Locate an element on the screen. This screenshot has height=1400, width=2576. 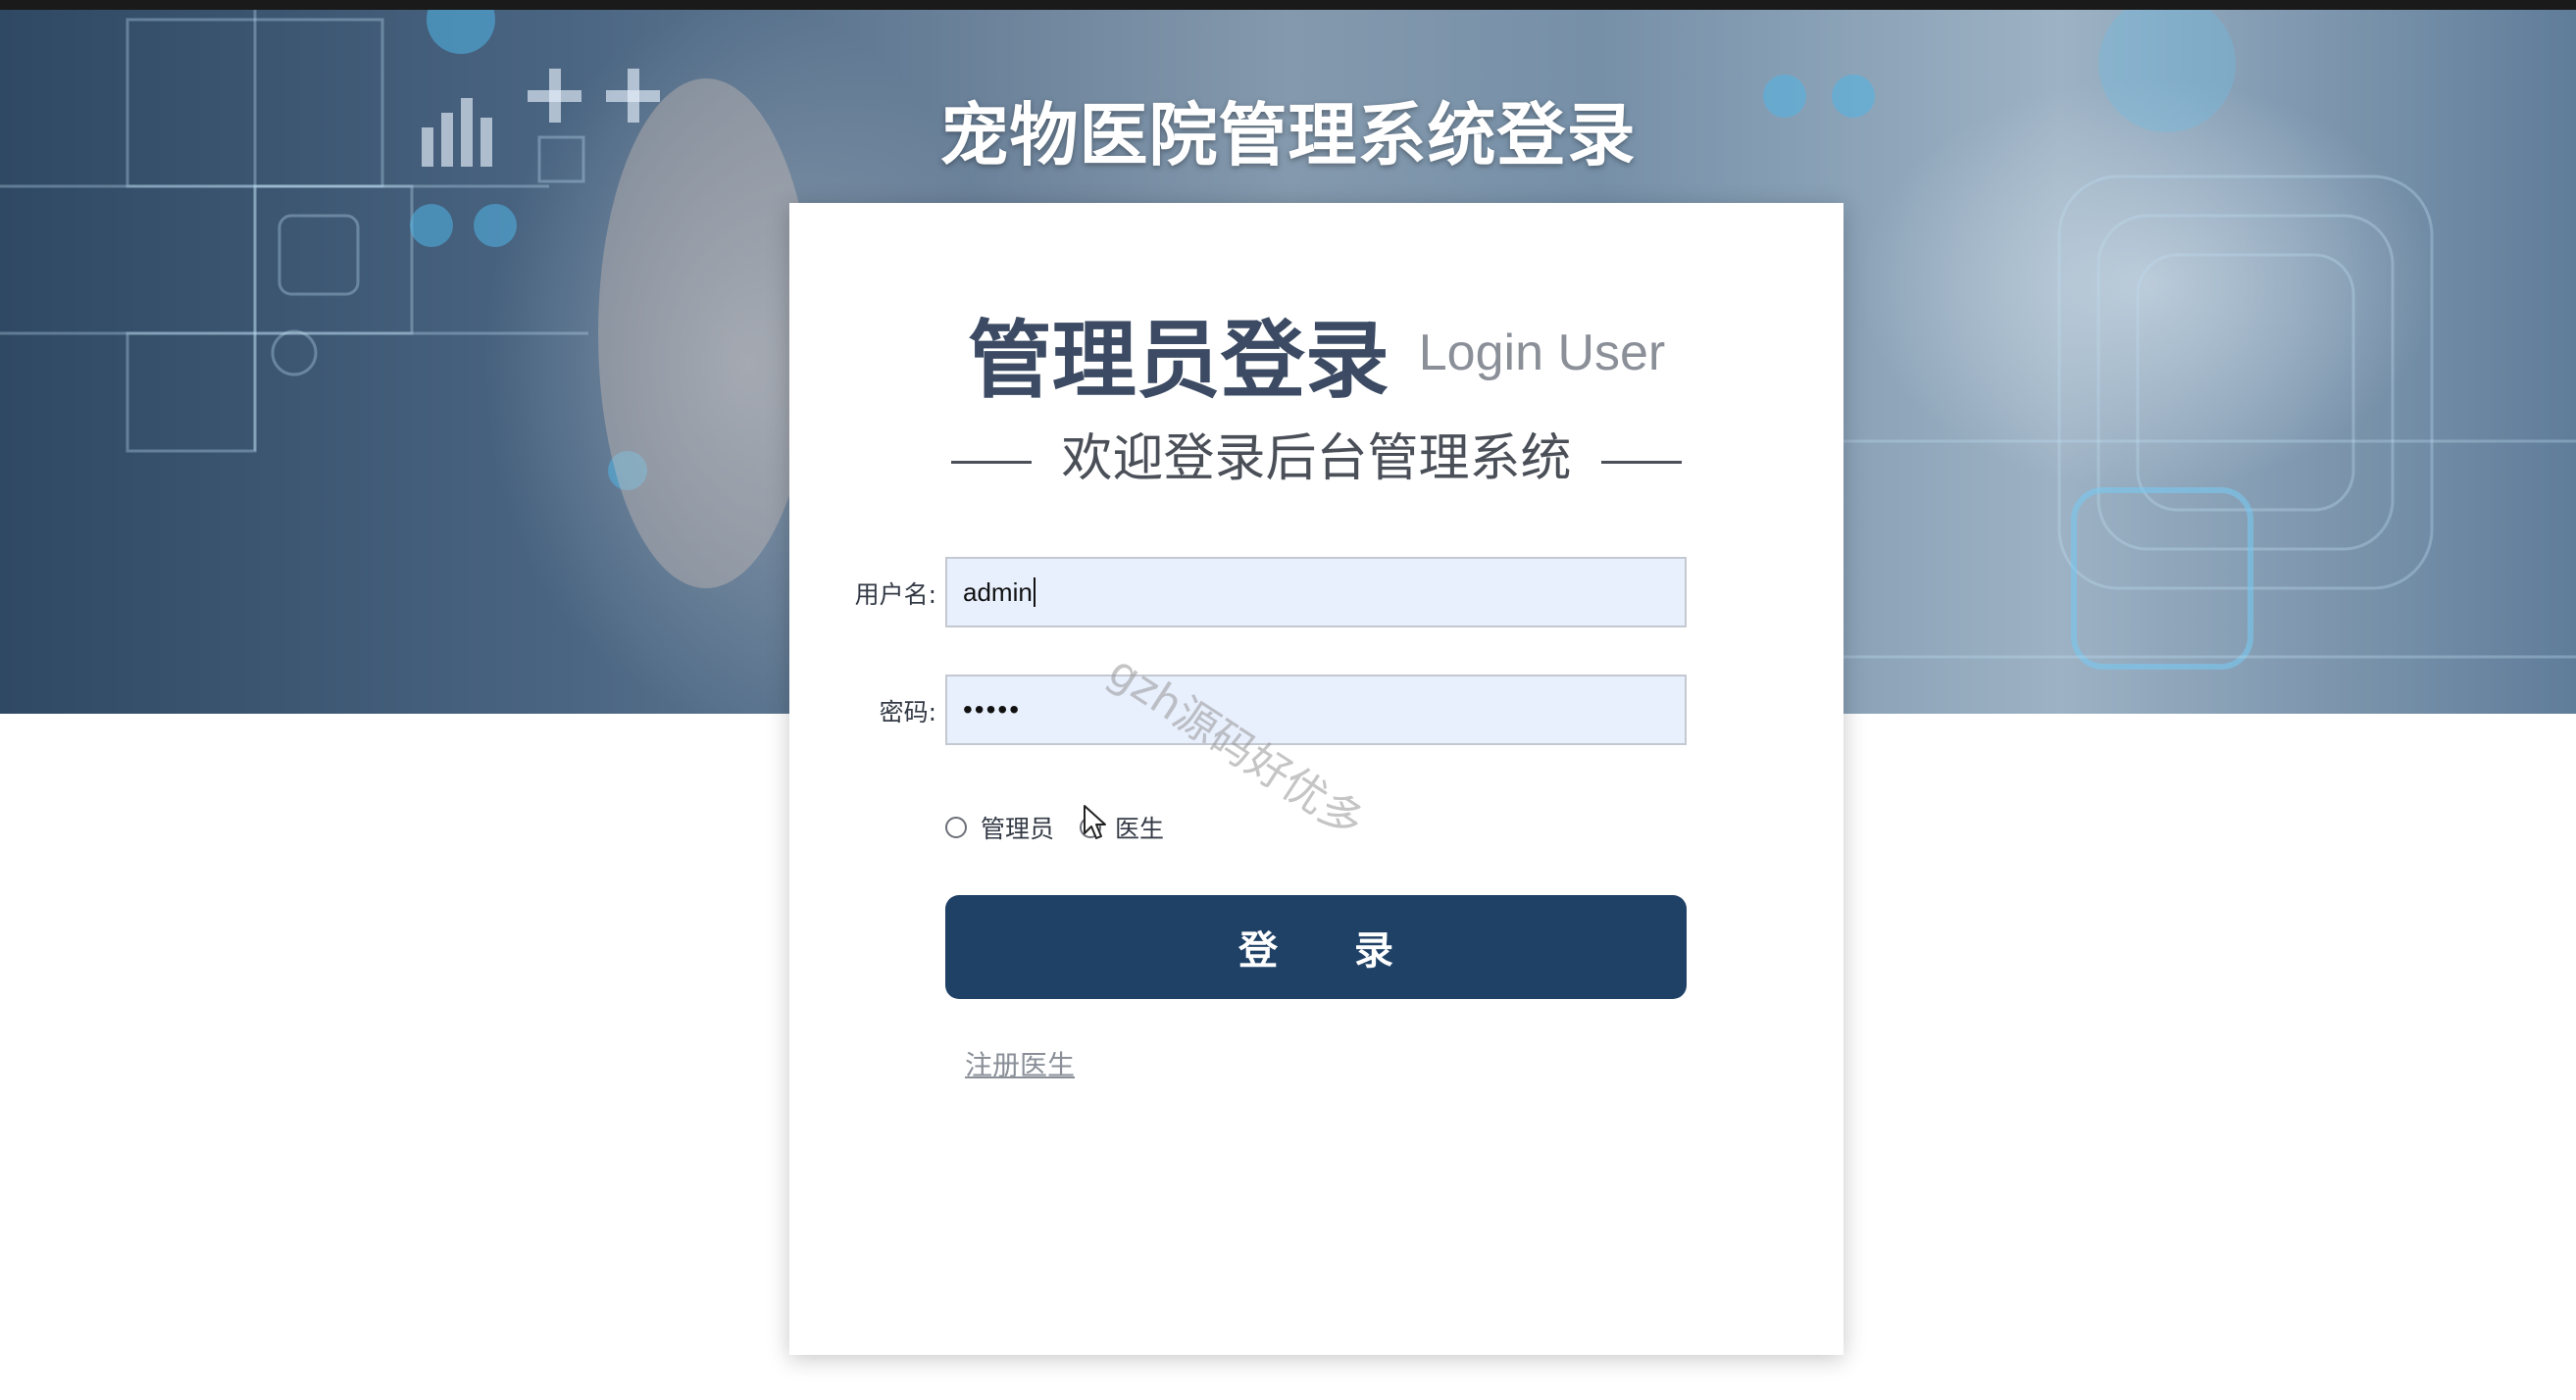
card-heading-cn: 管理员登录 is located at coordinates (1178, 361).